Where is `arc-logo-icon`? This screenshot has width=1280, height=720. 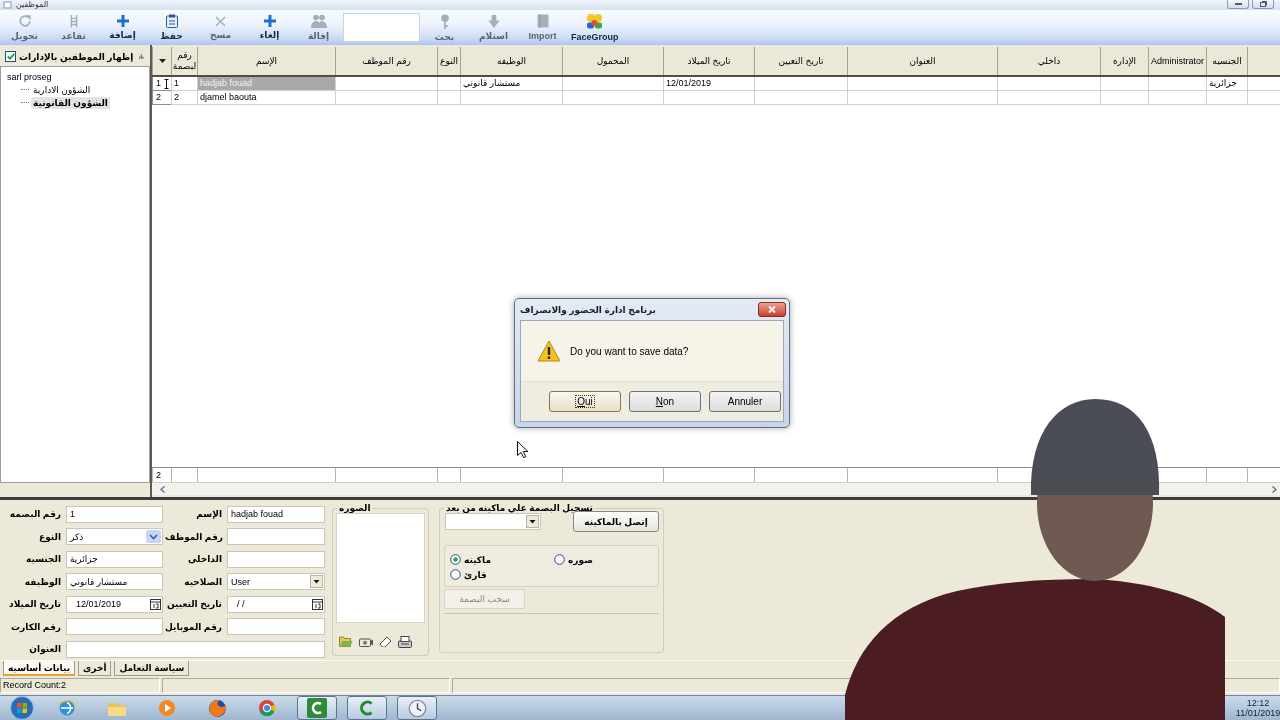
arc-logo-icon is located at coordinates (317, 708).